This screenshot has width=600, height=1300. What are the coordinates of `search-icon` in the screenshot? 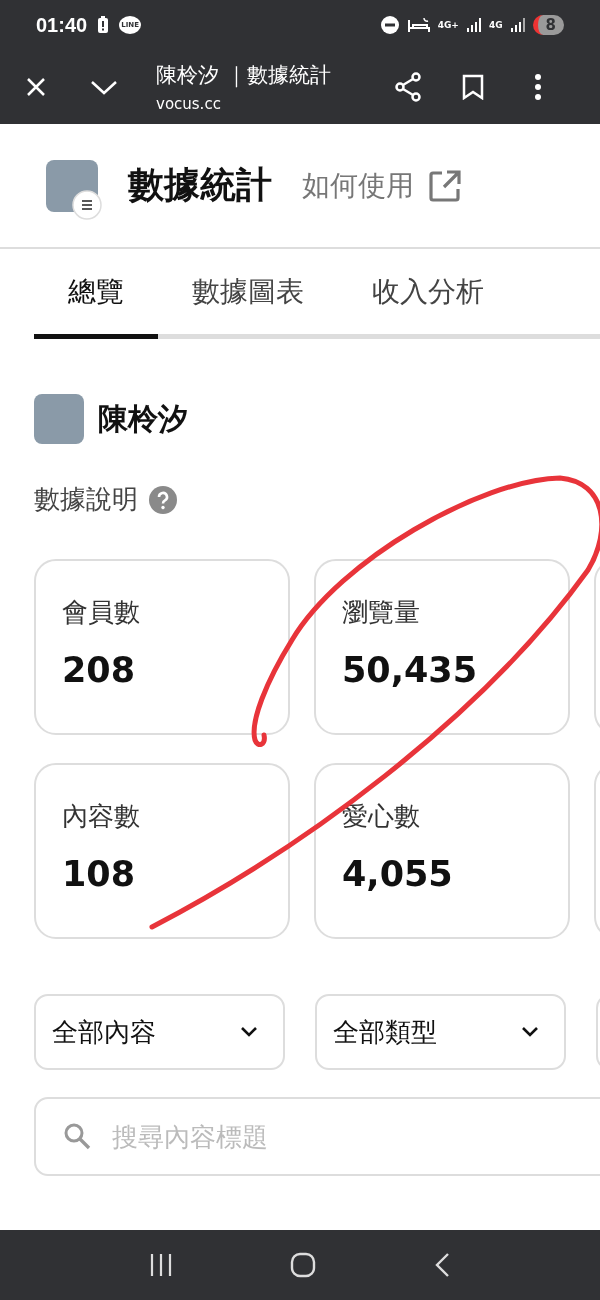 It's located at (77, 1136).